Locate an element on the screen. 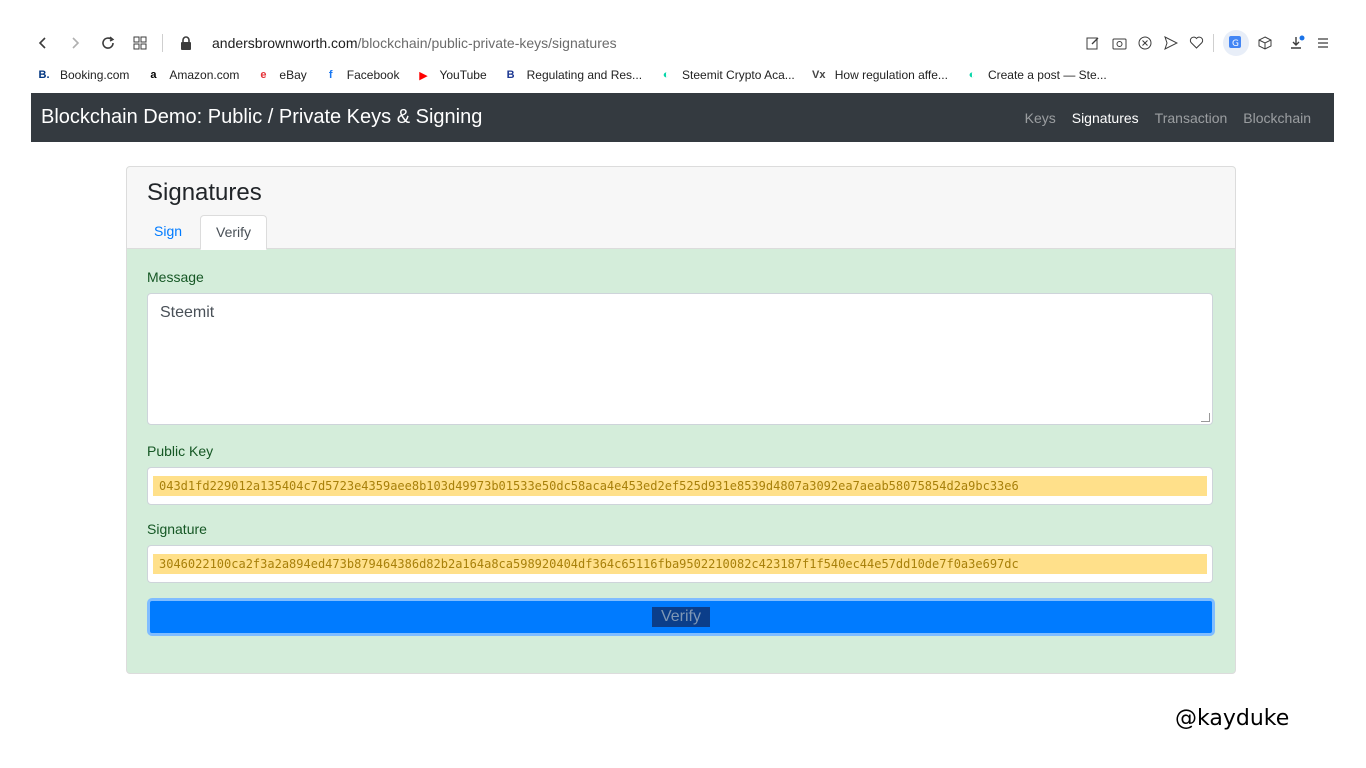  youtube-icon: ▶ is located at coordinates (423, 75).